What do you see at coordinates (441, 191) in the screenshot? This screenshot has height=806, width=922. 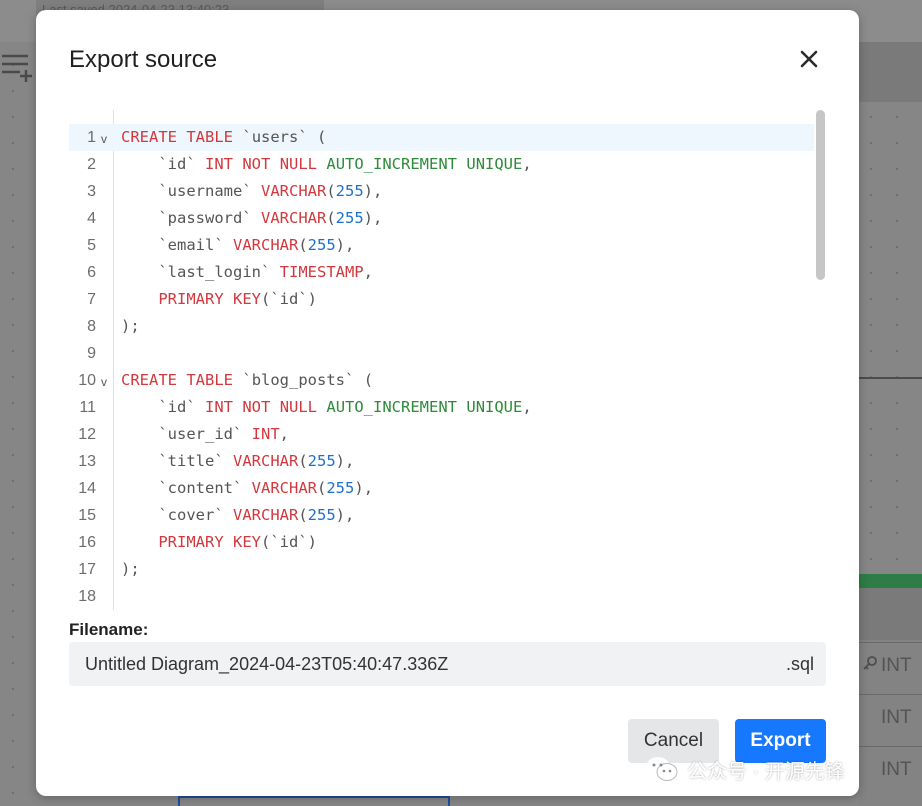 I see `code-line: 3 `username` VARCHAR(255),` at bounding box center [441, 191].